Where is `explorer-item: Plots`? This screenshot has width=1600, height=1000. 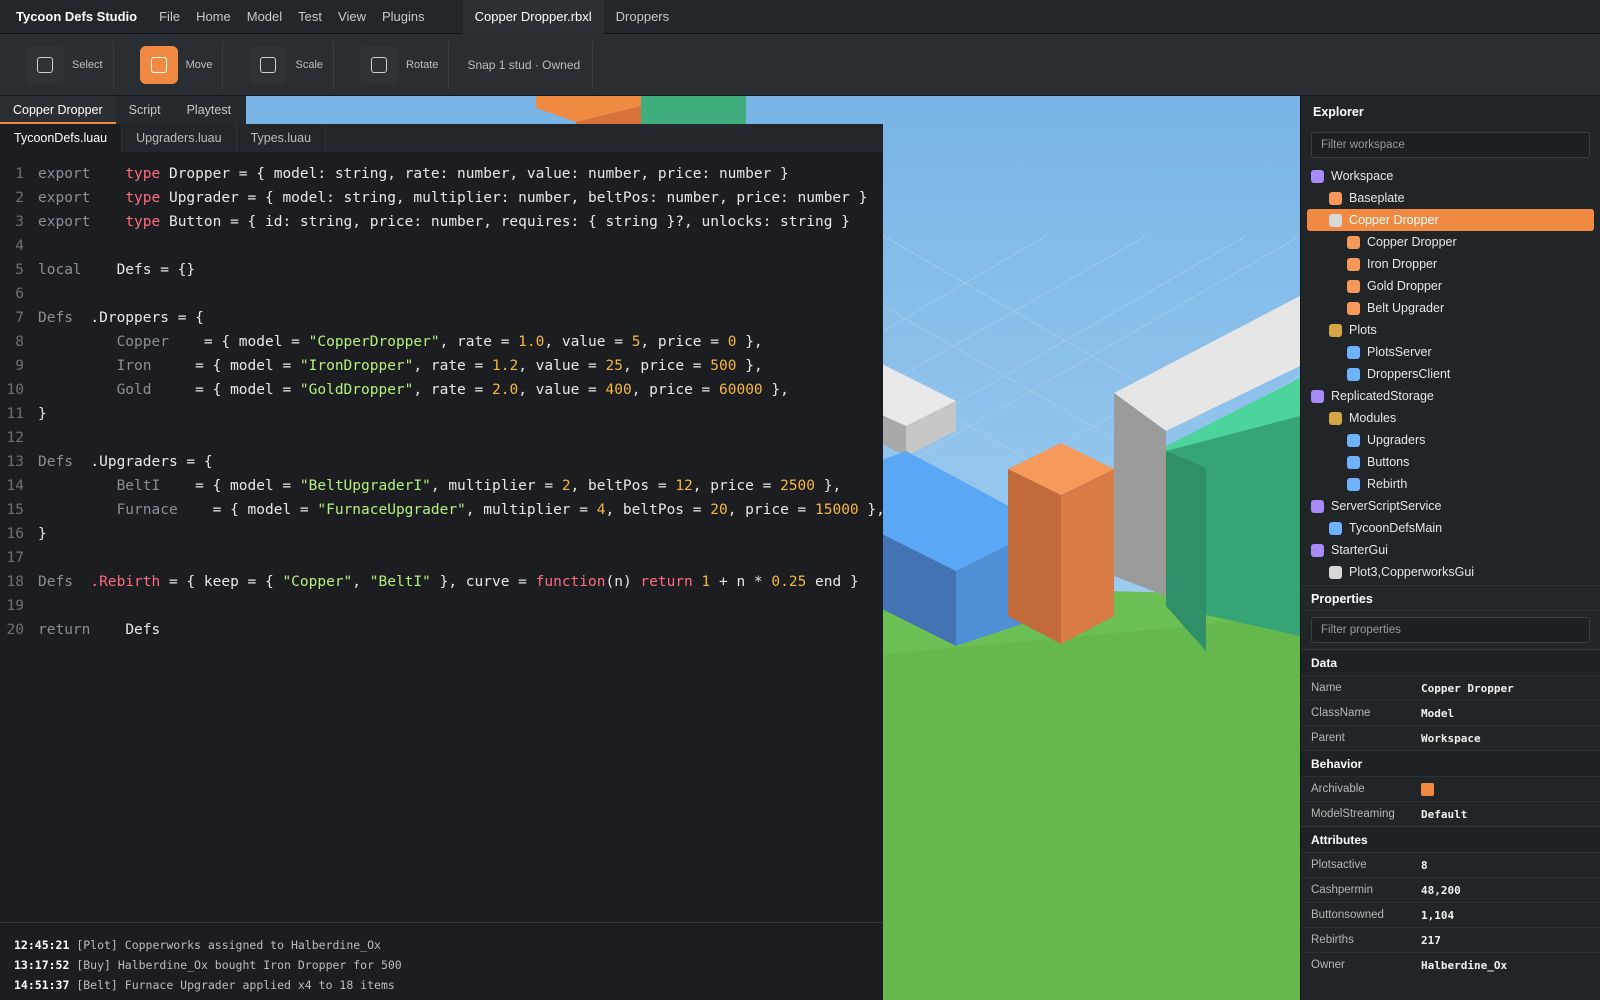 explorer-item: Plots is located at coordinates (1450, 330).